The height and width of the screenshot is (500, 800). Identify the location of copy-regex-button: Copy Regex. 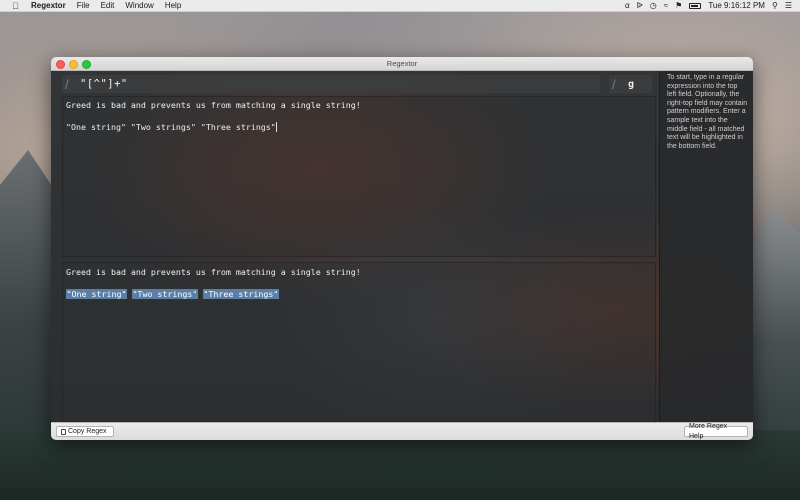
(85, 431).